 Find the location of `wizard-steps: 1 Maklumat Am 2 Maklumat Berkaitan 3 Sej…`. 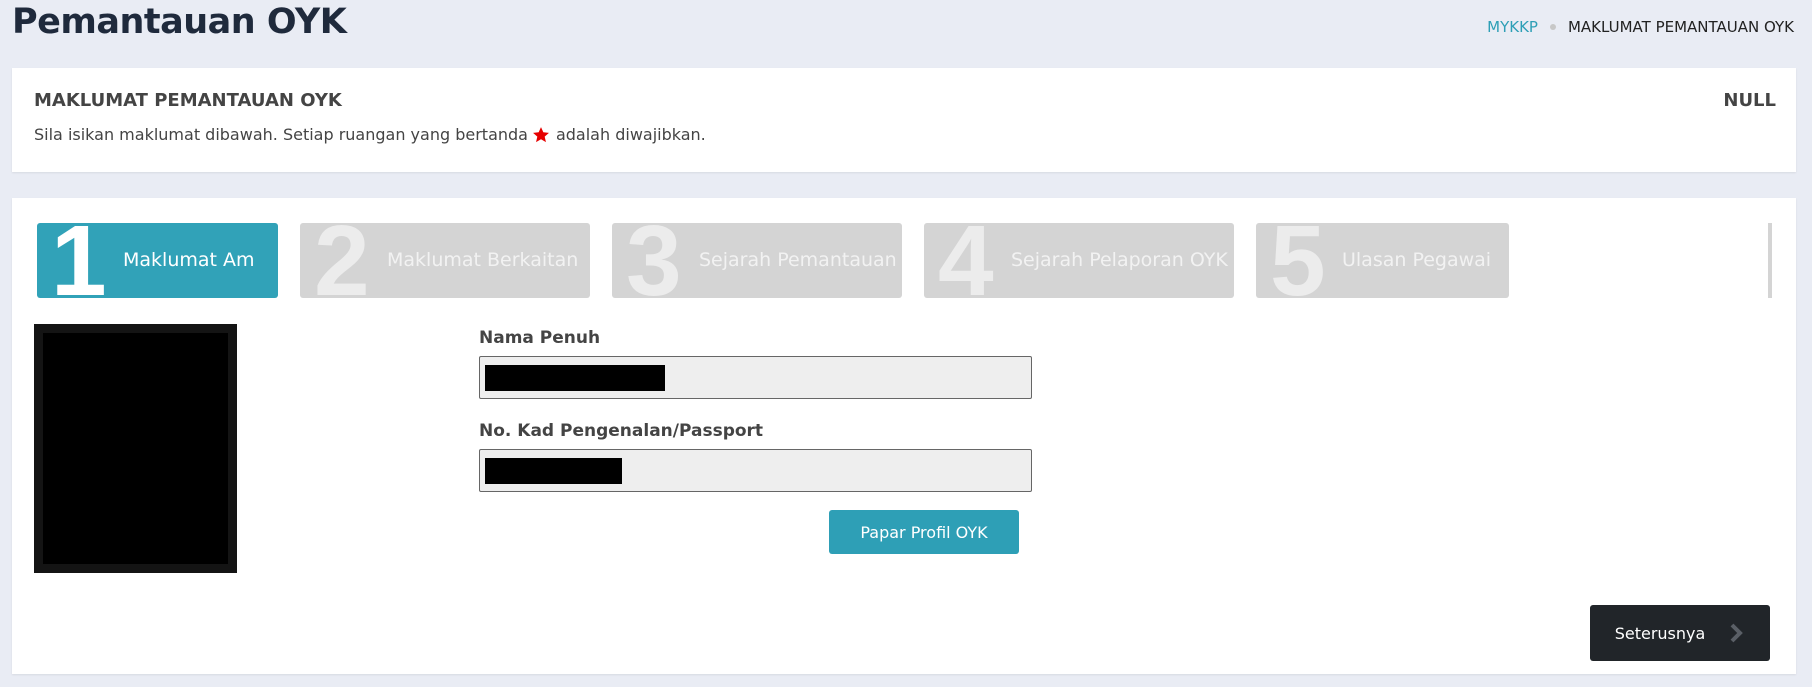

wizard-steps: 1 Maklumat Am 2 Maklumat Berkaitan 3 Sej… is located at coordinates (904, 260).